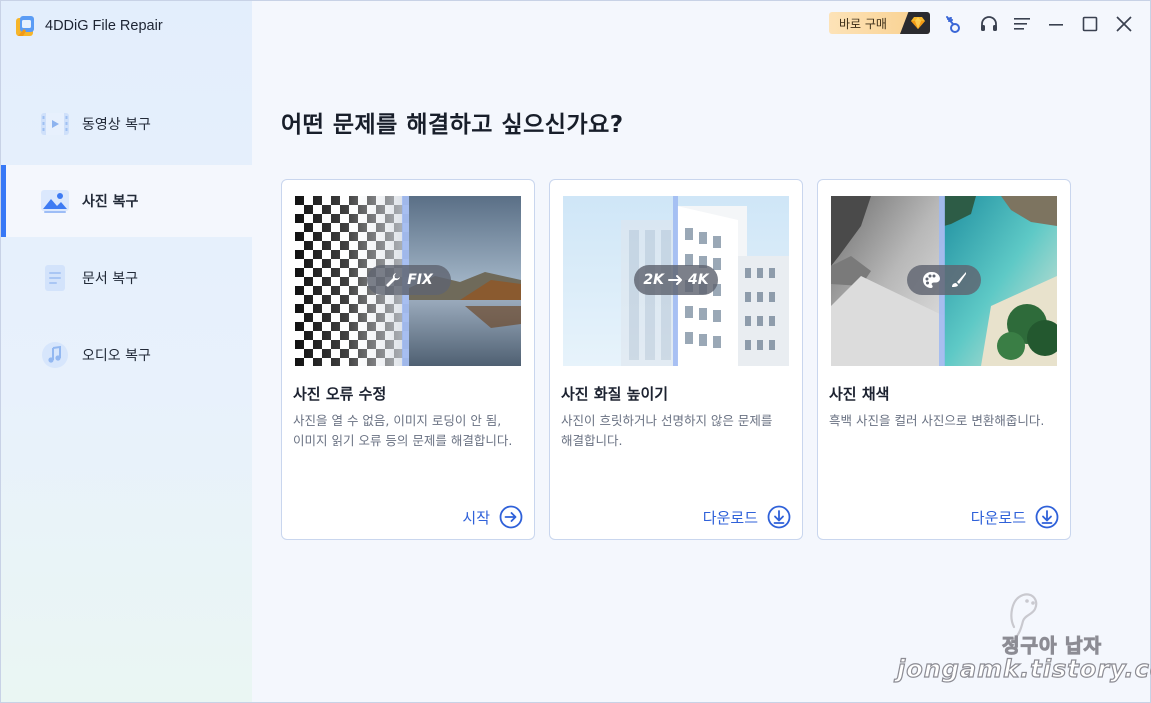 This screenshot has width=1151, height=703. What do you see at coordinates (953, 24) in the screenshot?
I see `key-icon` at bounding box center [953, 24].